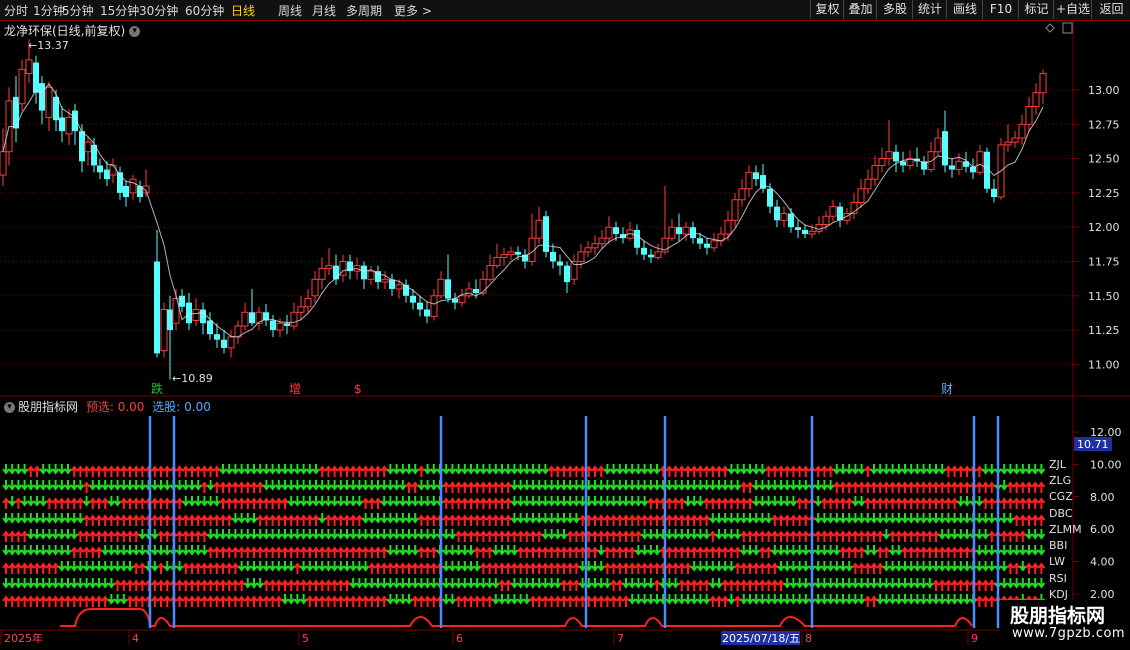 The width and height of the screenshot is (1130, 650). Describe the element at coordinates (157, 388) in the screenshot. I see `event-label: 跌` at that location.